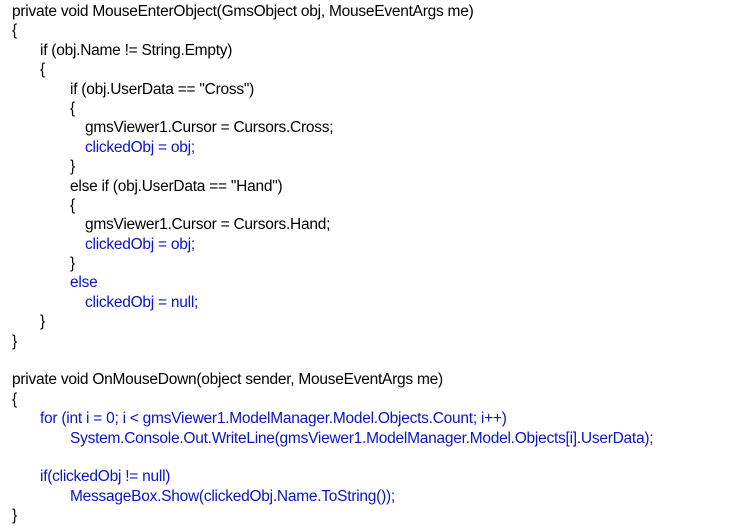 Image resolution: width=731 pixels, height=526 pixels. What do you see at coordinates (176, 186) in the screenshot?
I see `code-line-10: else if (obj.UserData == "Hand")` at bounding box center [176, 186].